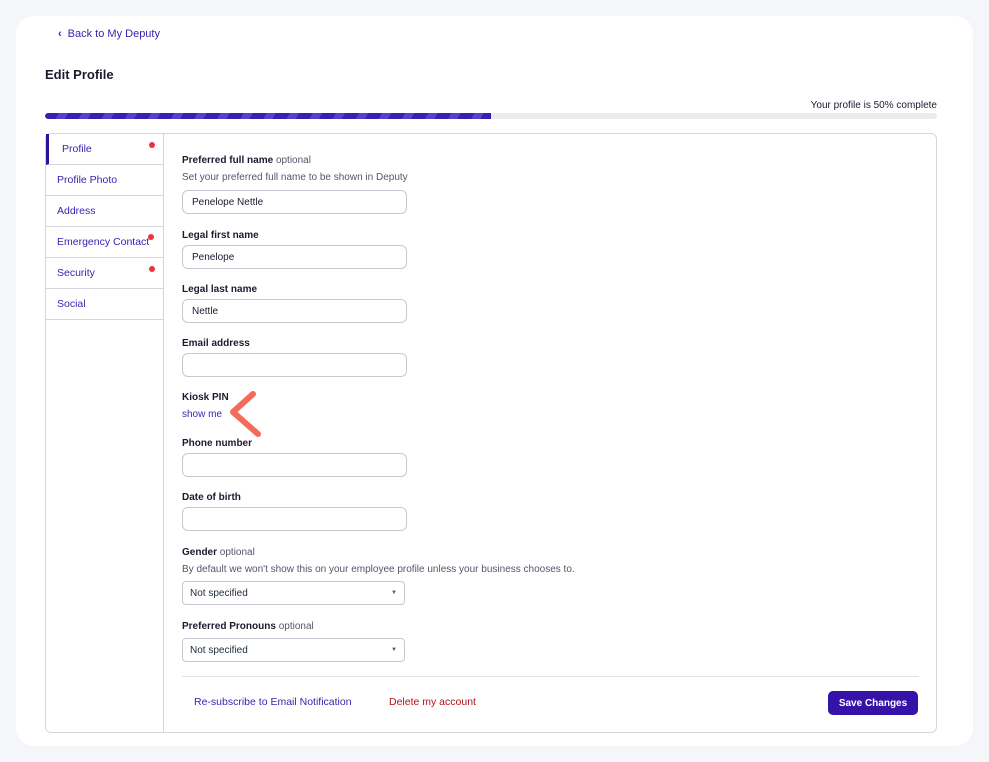 Image resolution: width=989 pixels, height=762 pixels. What do you see at coordinates (76, 211) in the screenshot?
I see `sidebar-item-label: Address` at bounding box center [76, 211].